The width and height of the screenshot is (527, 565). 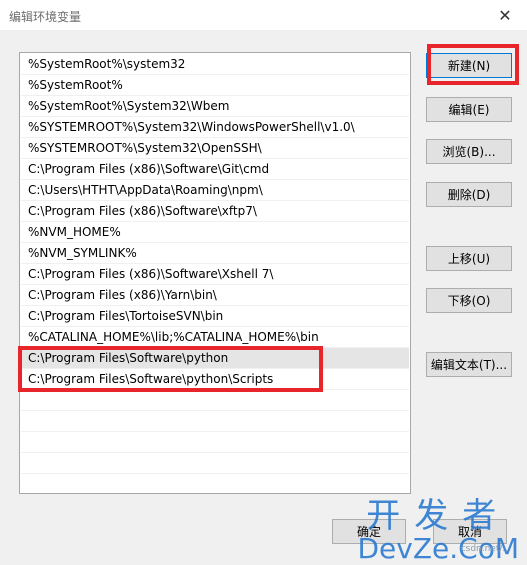 What do you see at coordinates (469, 258) in the screenshot?
I see `move-up-button: 上移(U)` at bounding box center [469, 258].